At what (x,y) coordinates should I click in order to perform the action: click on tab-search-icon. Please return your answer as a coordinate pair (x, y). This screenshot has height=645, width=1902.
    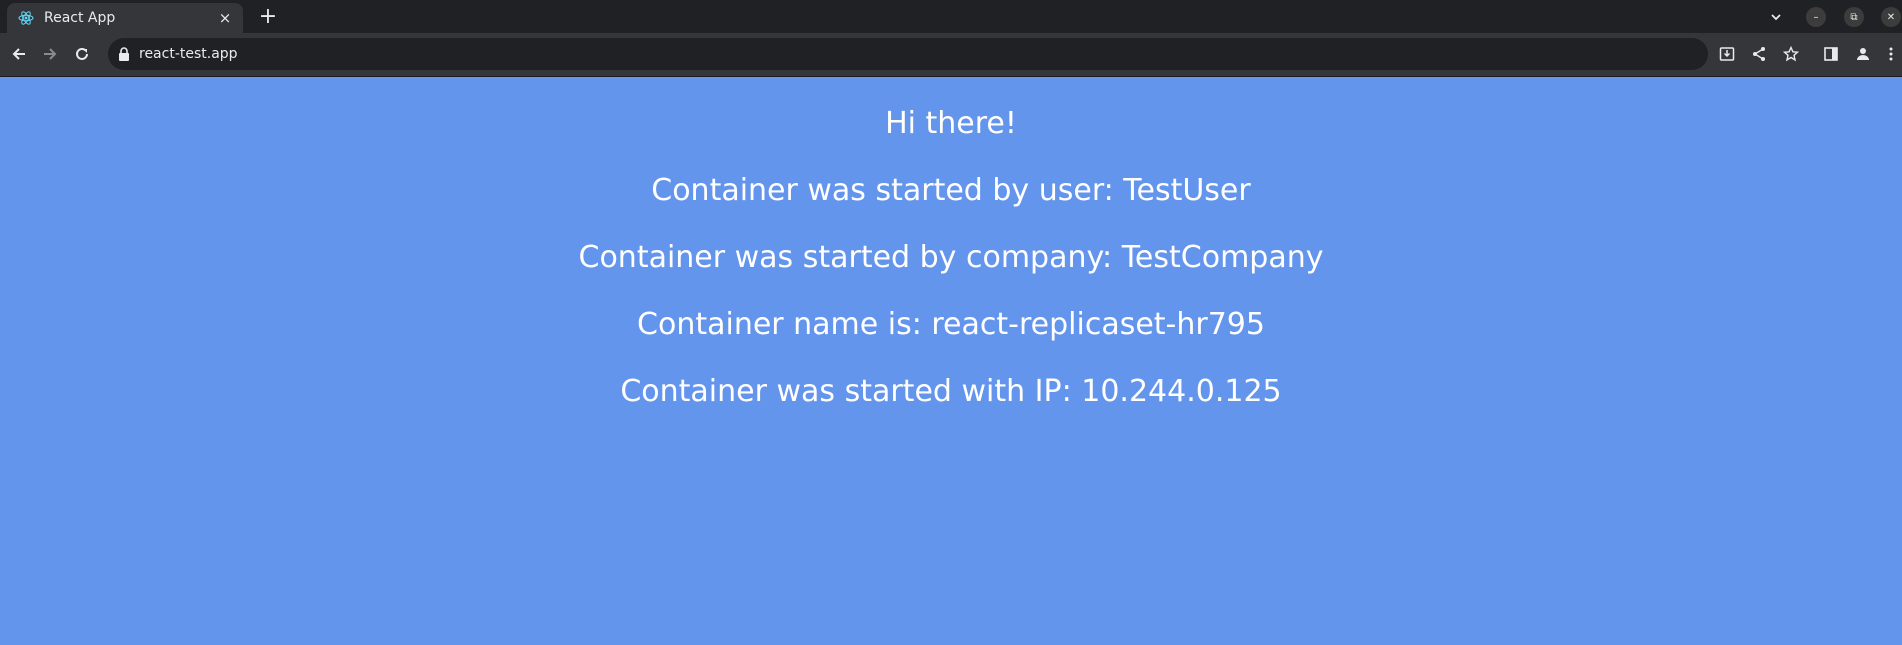
    Looking at the image, I should click on (1776, 17).